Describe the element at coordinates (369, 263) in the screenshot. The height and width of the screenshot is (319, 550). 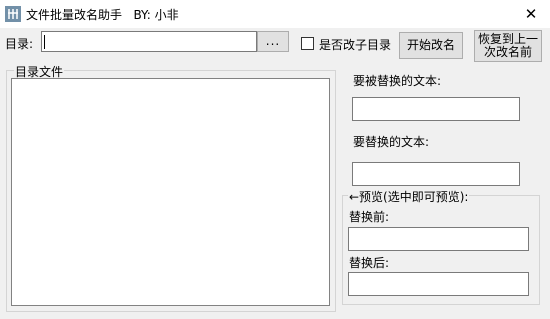
I see `after-label: 替换后:` at that location.